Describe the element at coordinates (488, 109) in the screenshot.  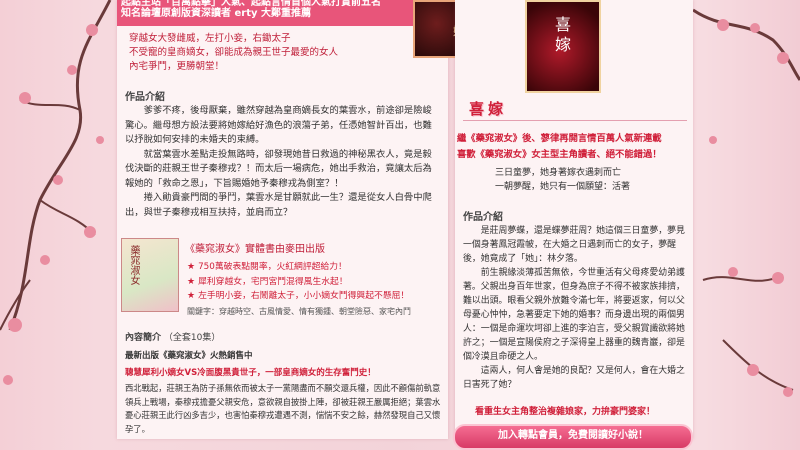
I see `xijia-logo: 喜嫁` at that location.